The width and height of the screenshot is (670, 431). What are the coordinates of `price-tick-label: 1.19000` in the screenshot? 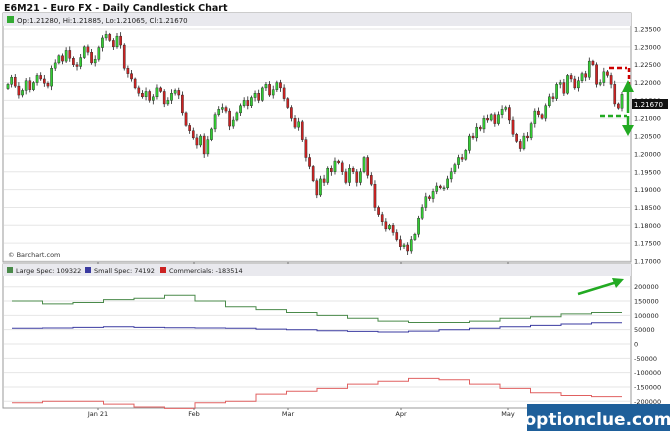 It's located at (647, 190).